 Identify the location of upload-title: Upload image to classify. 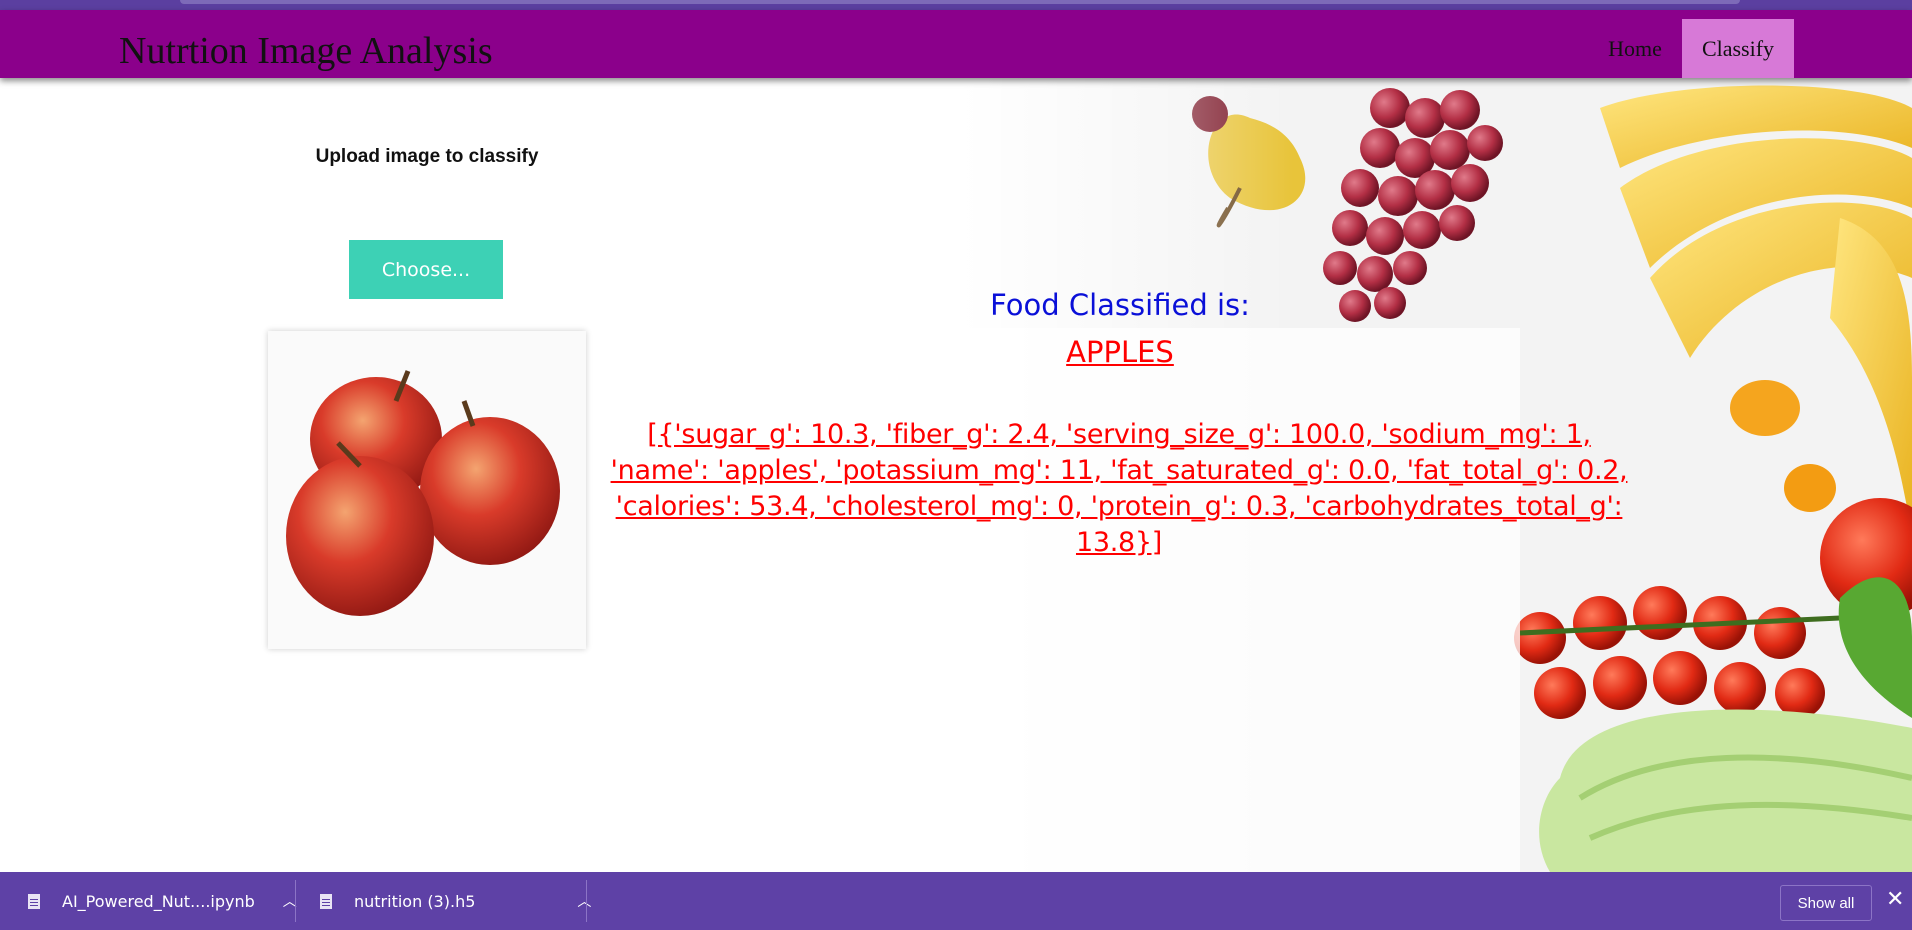
(427, 156).